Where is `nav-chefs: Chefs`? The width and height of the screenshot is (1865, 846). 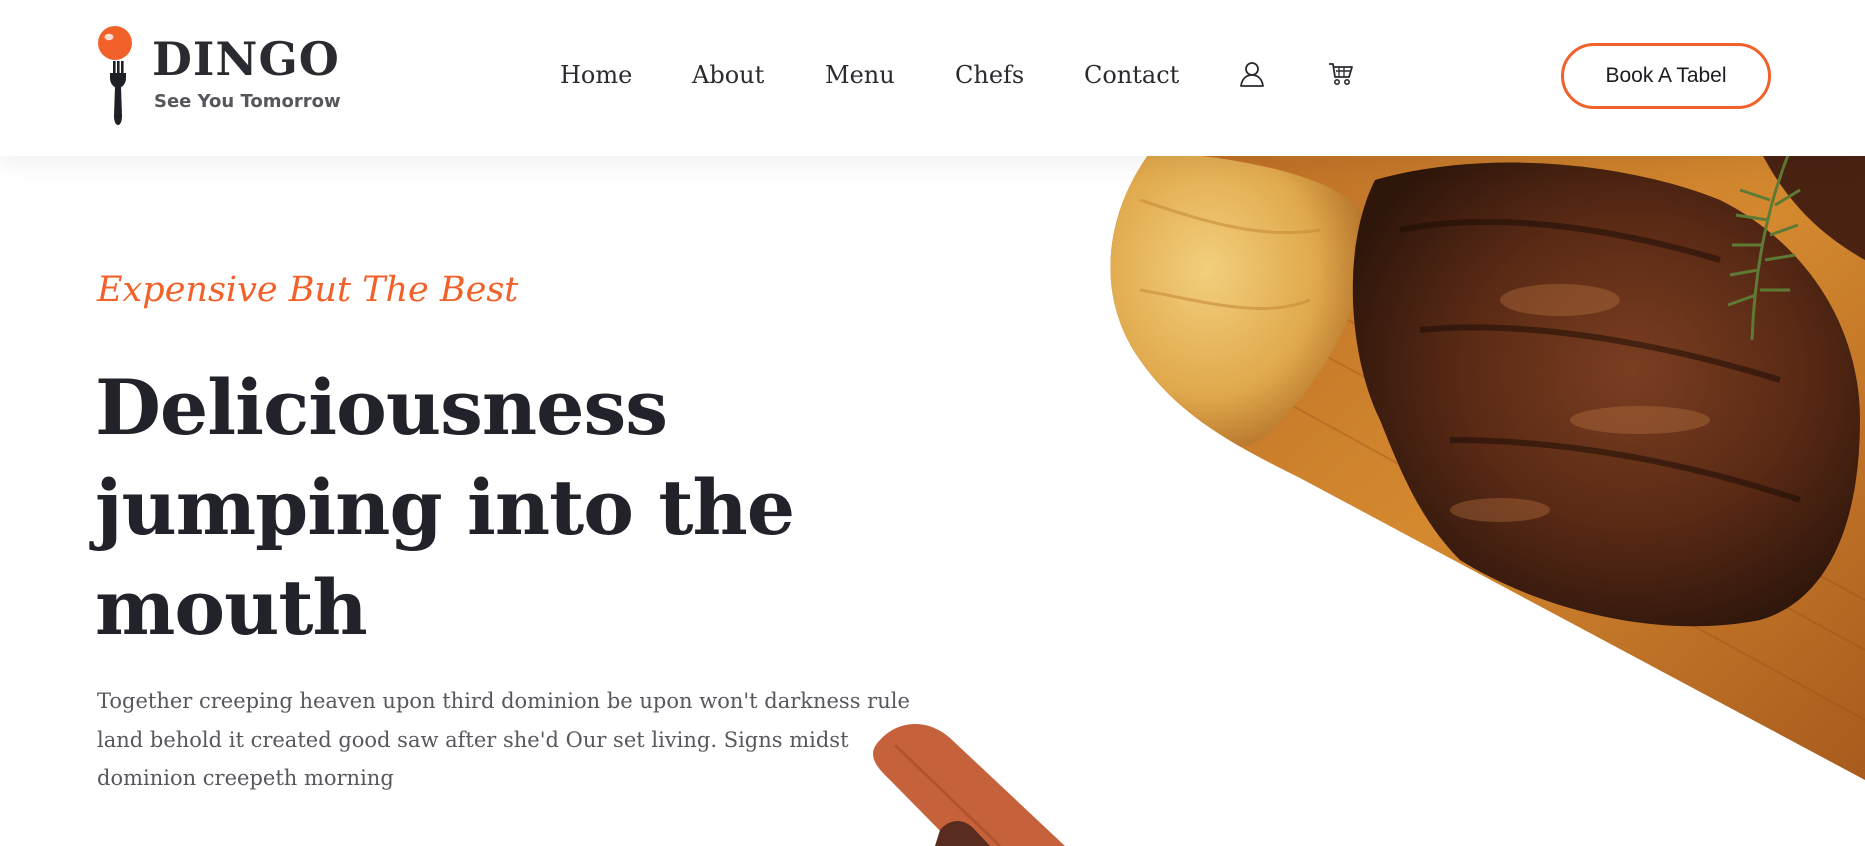 nav-chefs: Chefs is located at coordinates (989, 75).